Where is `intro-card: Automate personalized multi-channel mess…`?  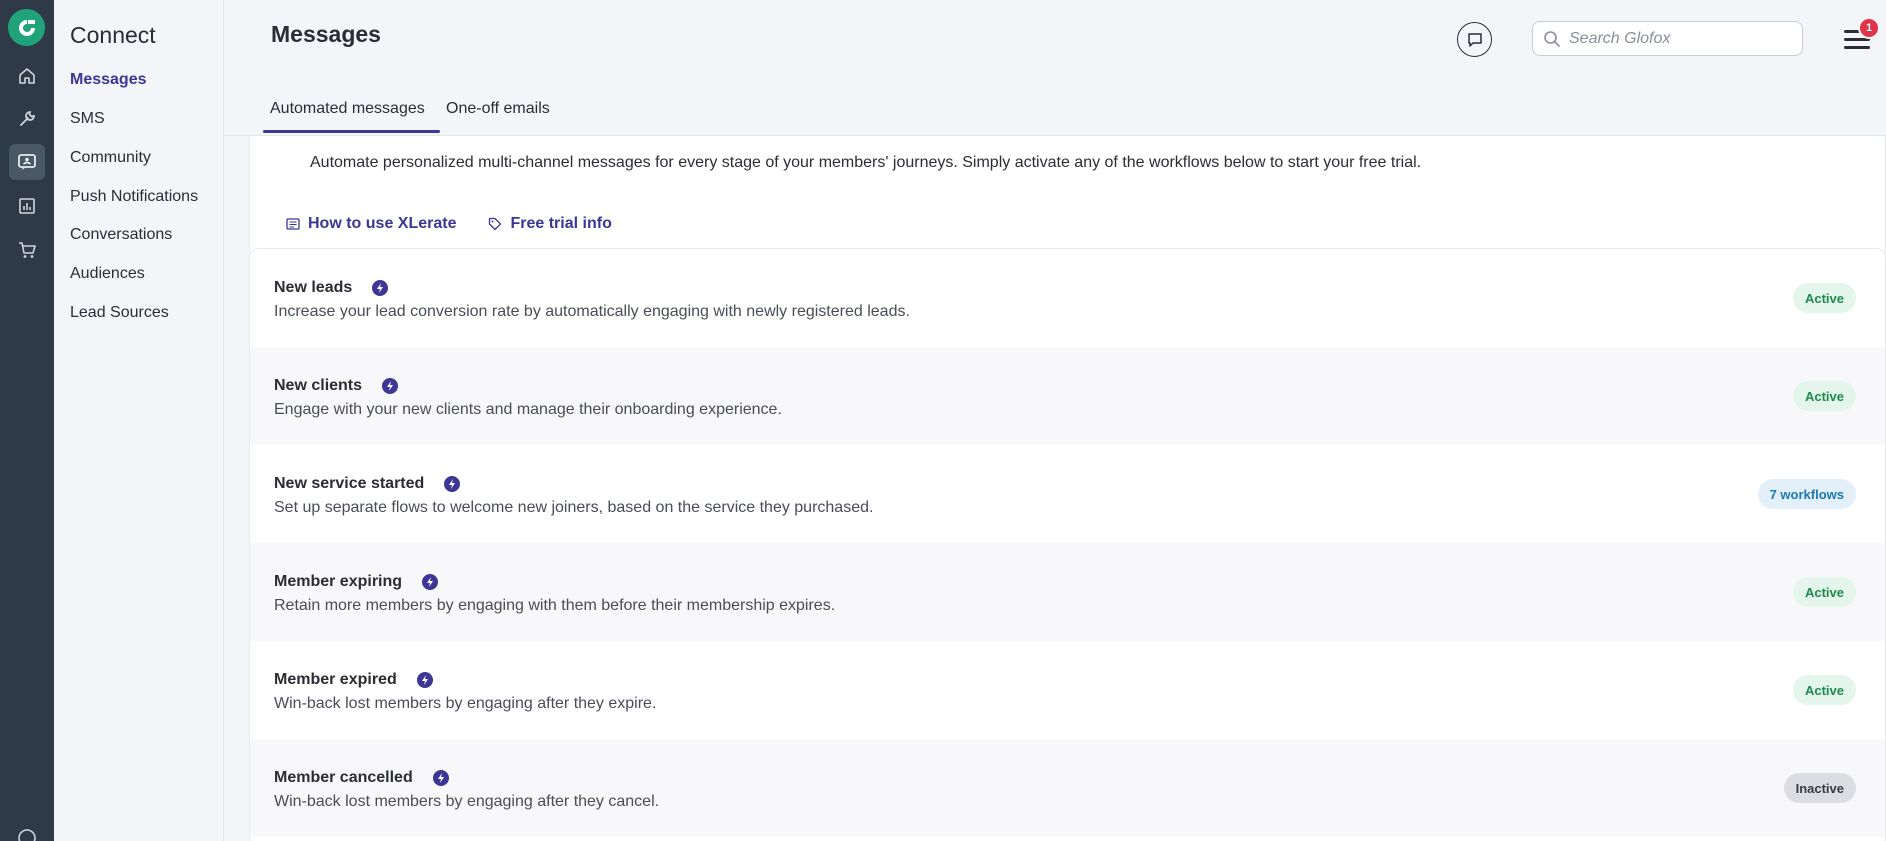 intro-card: Automate personalized multi-channel mess… is located at coordinates (1067, 197).